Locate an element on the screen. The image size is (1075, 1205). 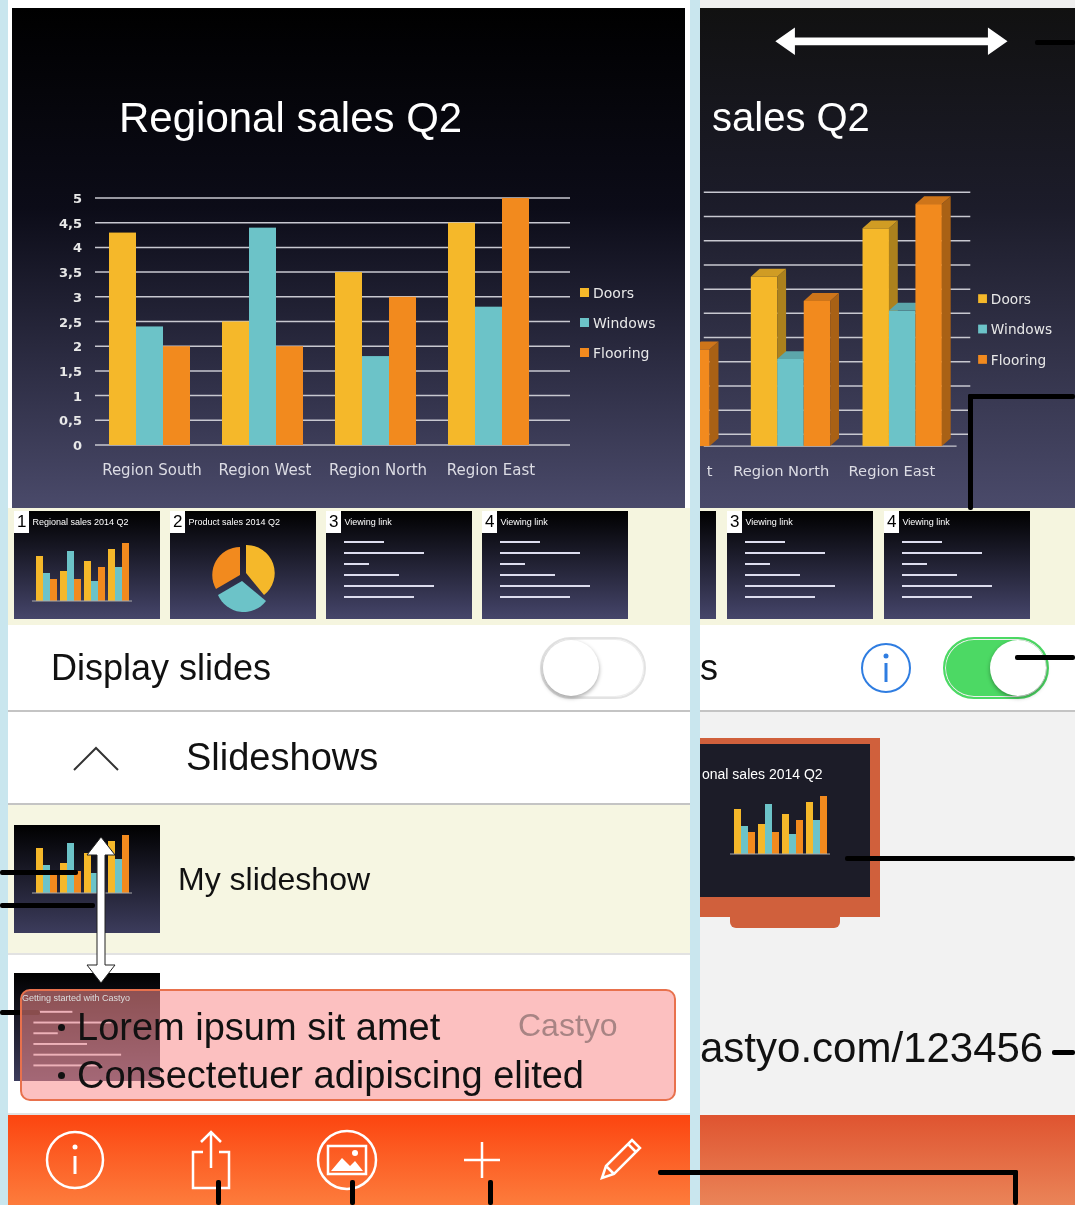
image-icon is located at coordinates (346, 1160).